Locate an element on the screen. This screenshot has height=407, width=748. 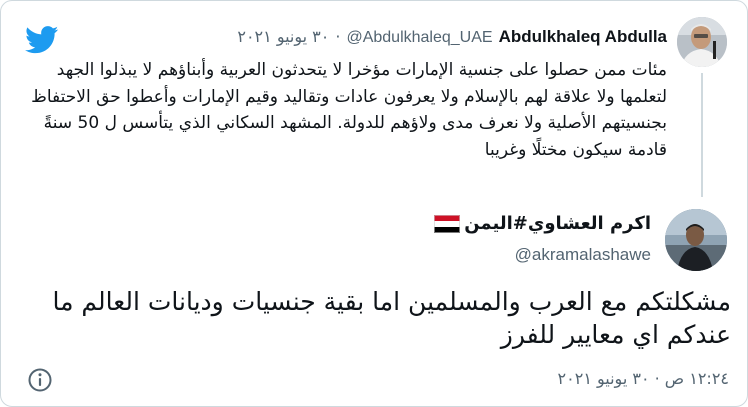
info-icon is located at coordinates (40, 380).